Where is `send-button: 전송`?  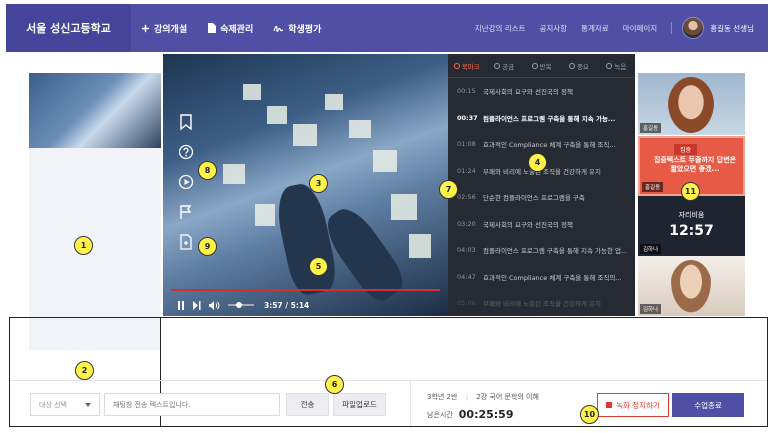
send-button: 전송 is located at coordinates (307, 404).